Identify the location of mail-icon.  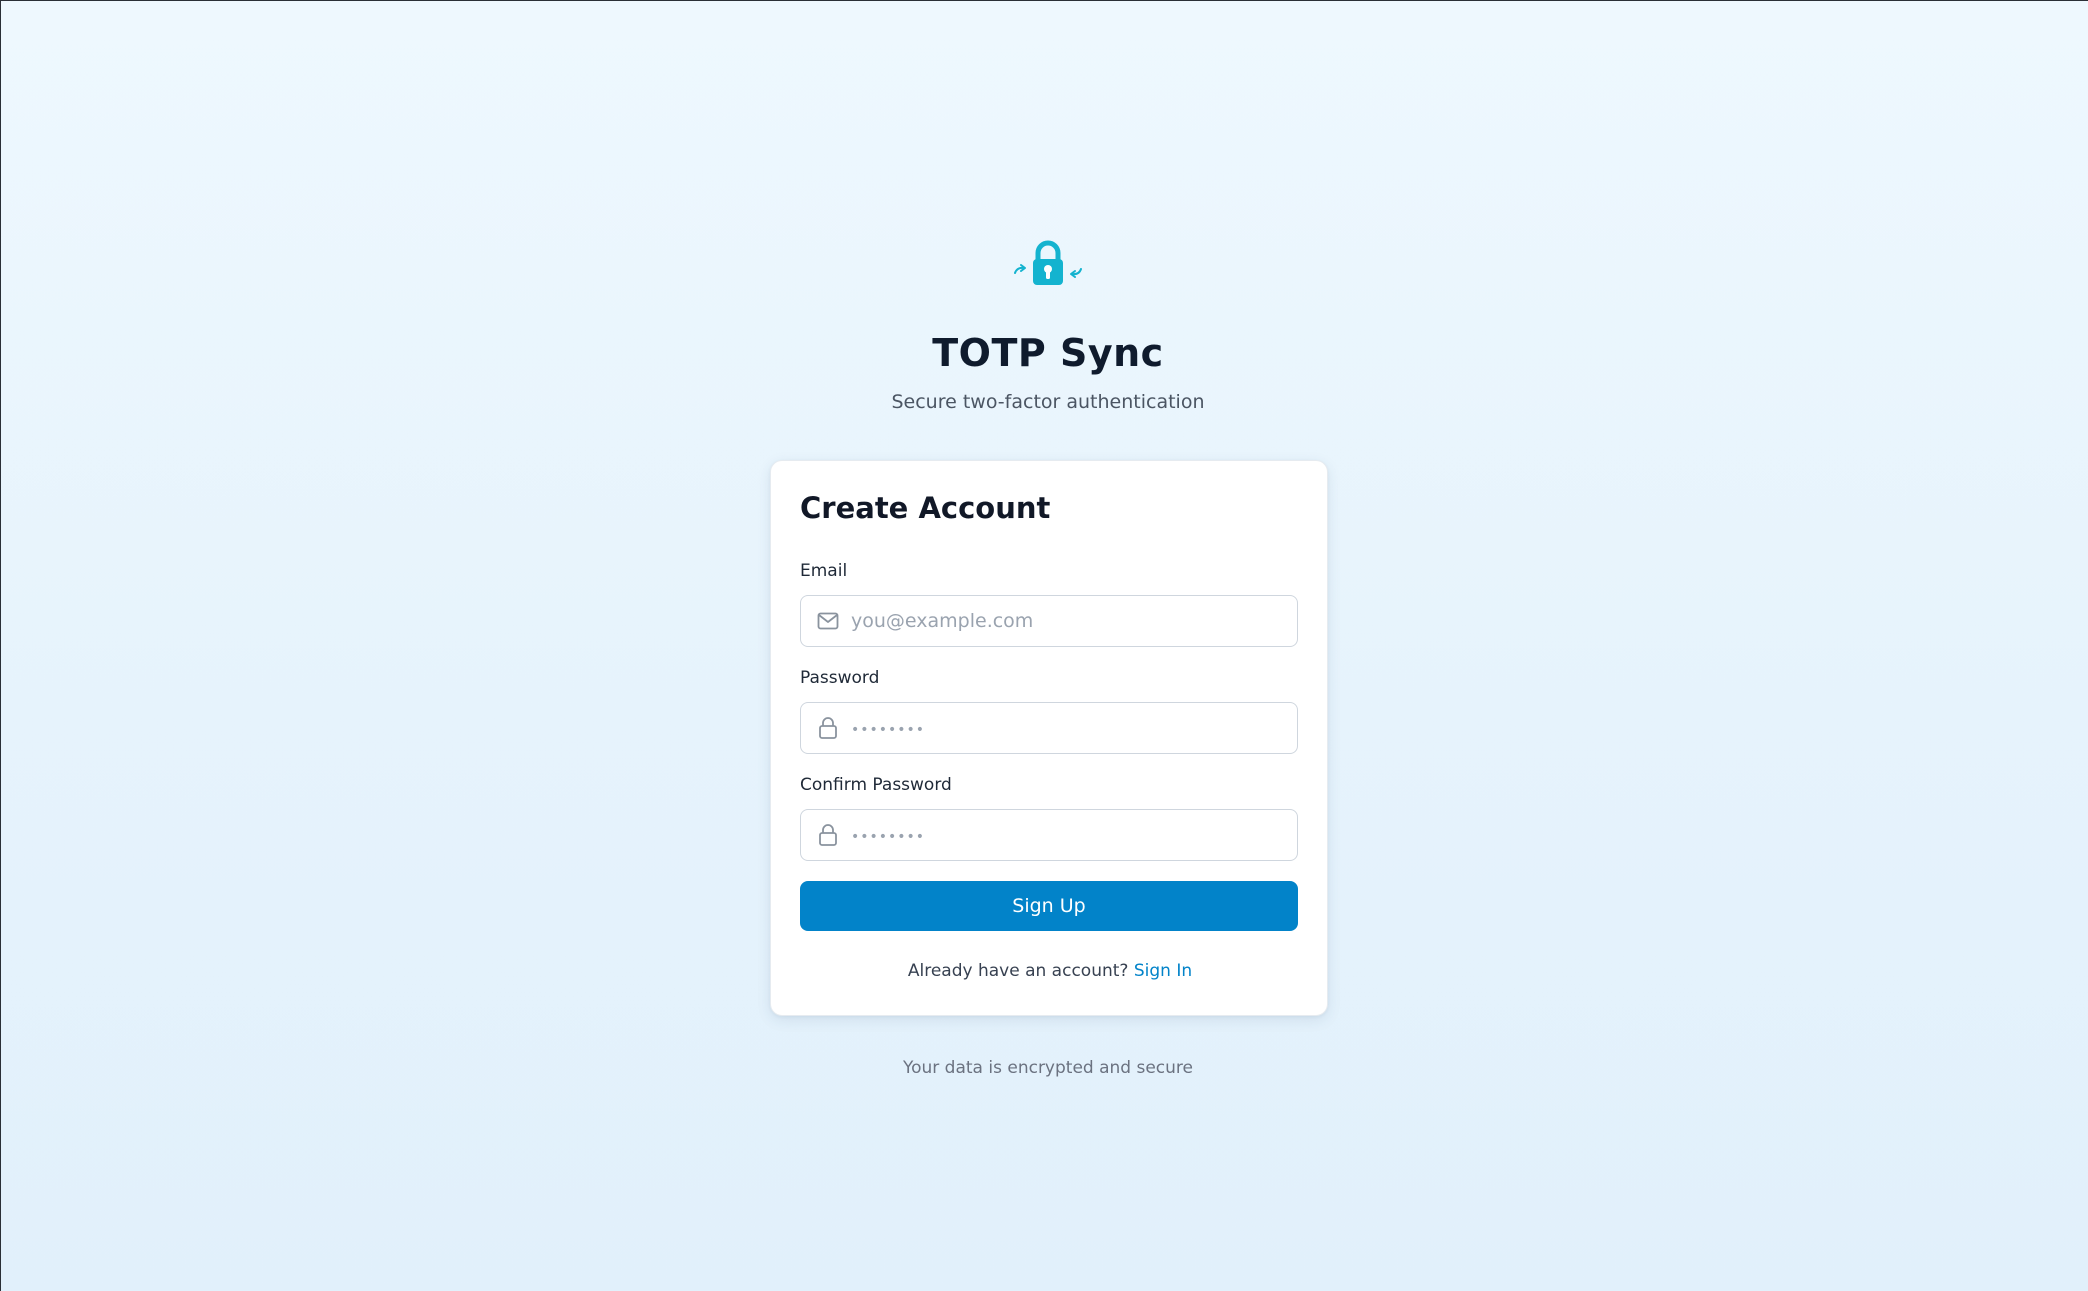
(828, 621).